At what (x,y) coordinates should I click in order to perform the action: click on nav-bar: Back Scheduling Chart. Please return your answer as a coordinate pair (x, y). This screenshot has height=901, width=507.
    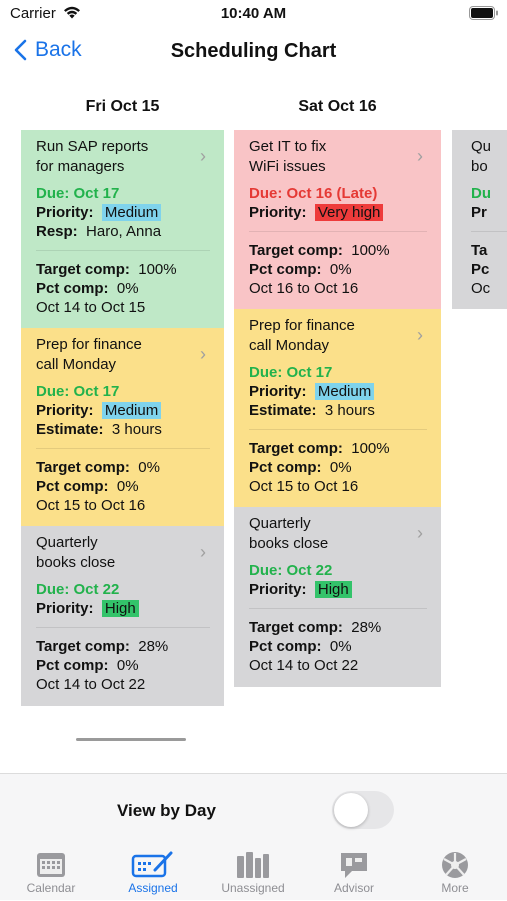
    Looking at the image, I should click on (253, 53).